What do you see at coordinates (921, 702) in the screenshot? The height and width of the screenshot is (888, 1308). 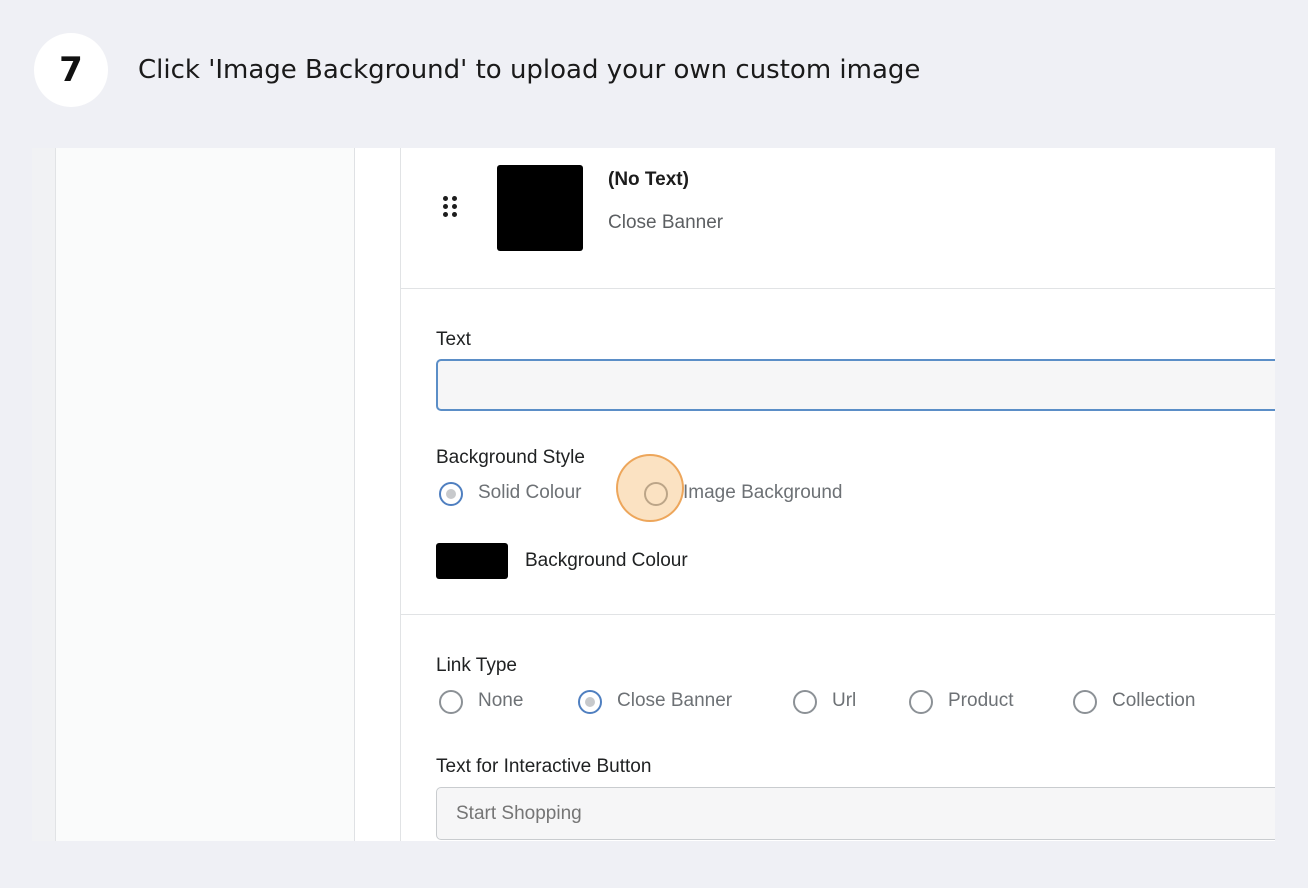 I see `link-type-product-radio` at bounding box center [921, 702].